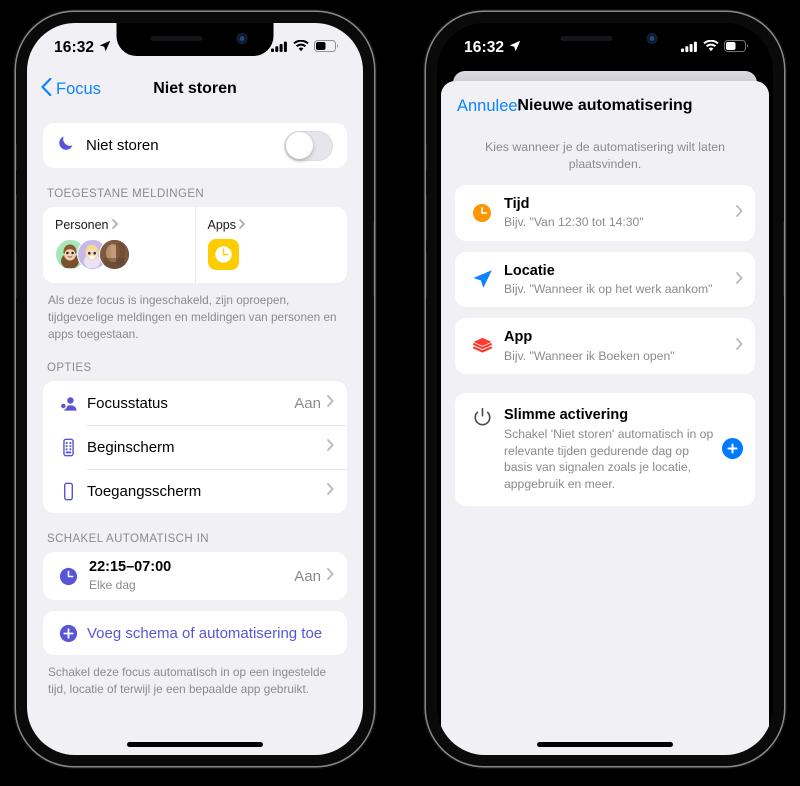 Image resolution: width=800 pixels, height=786 pixels. I want to click on smart-activation-title: Slimme activering, so click(566, 414).